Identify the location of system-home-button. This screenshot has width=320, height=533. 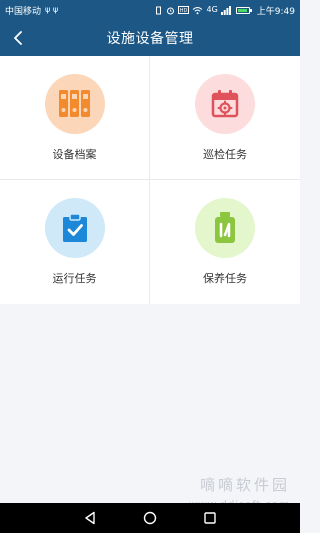
(150, 518).